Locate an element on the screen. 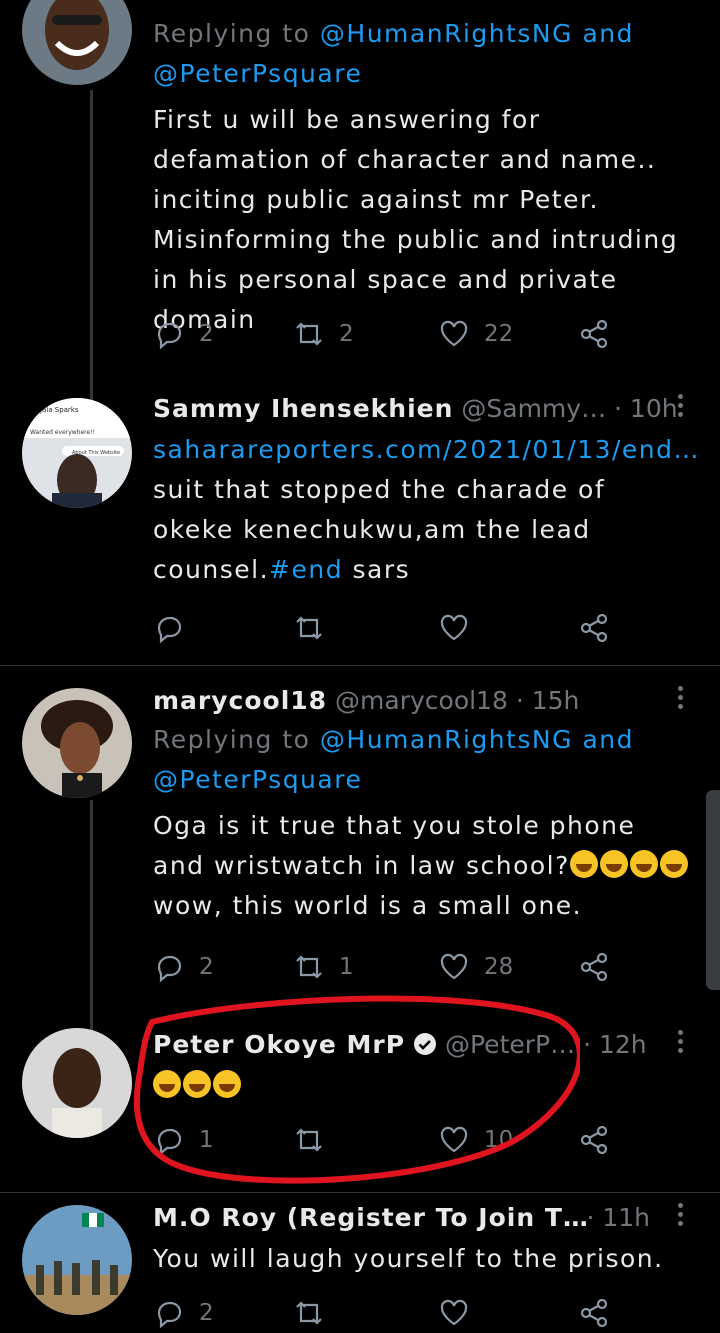 This screenshot has width=720, height=1333. timestamp: · 12h is located at coordinates (615, 1044).